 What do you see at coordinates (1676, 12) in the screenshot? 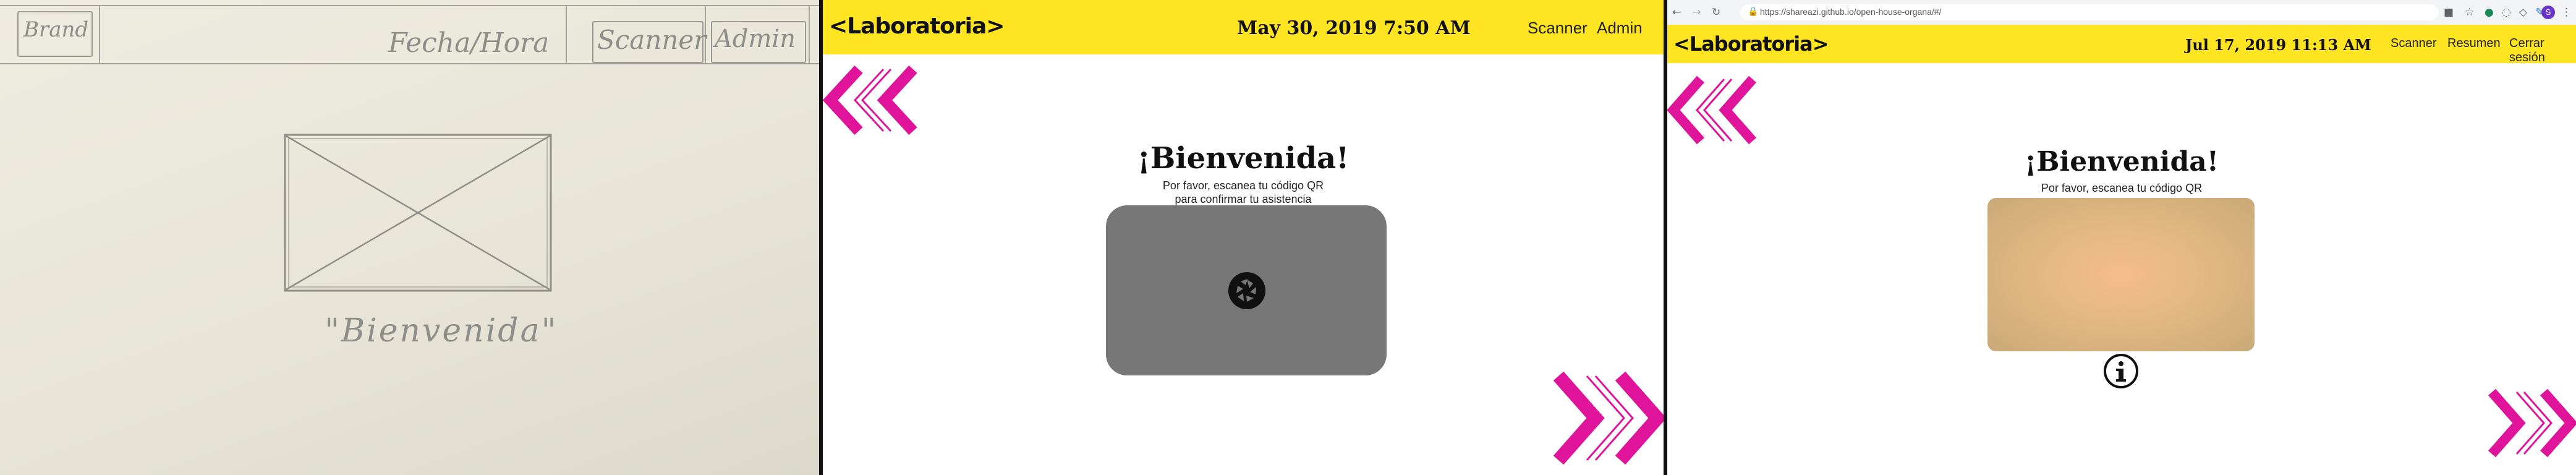
I see `back-arrow-icon: ←` at bounding box center [1676, 12].